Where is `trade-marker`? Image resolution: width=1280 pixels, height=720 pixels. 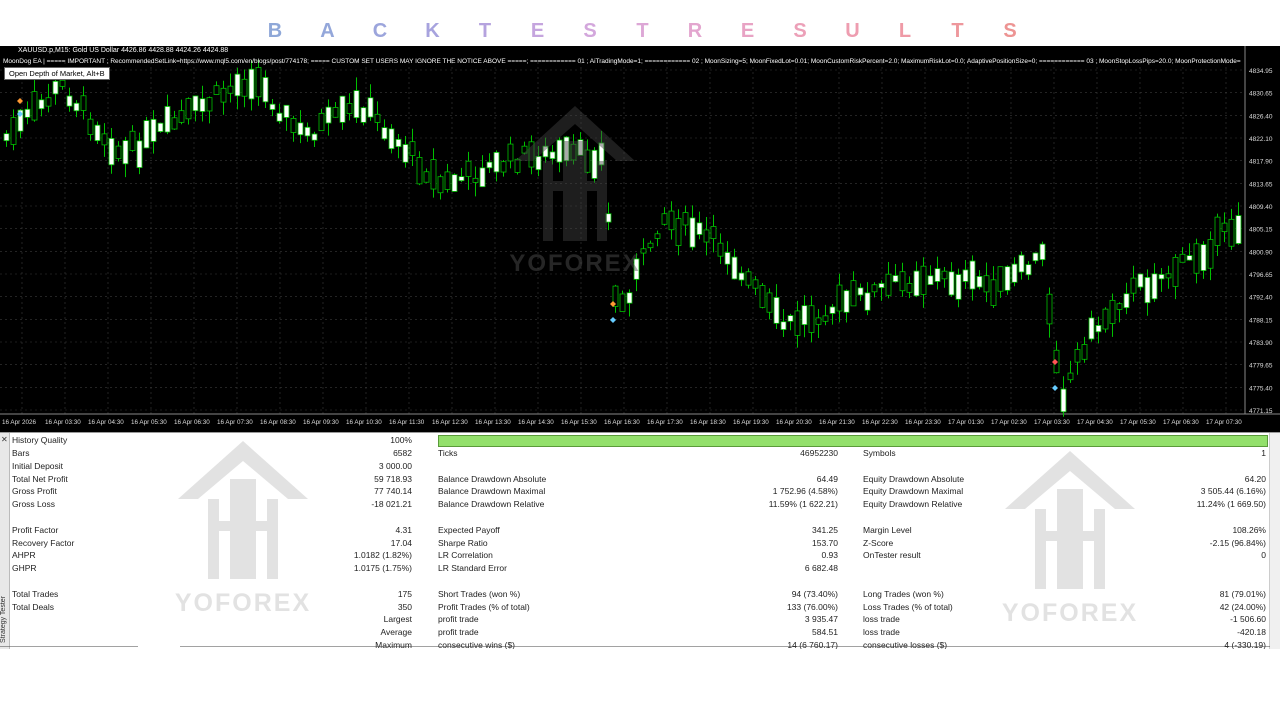
trade-marker is located at coordinates (613, 320).